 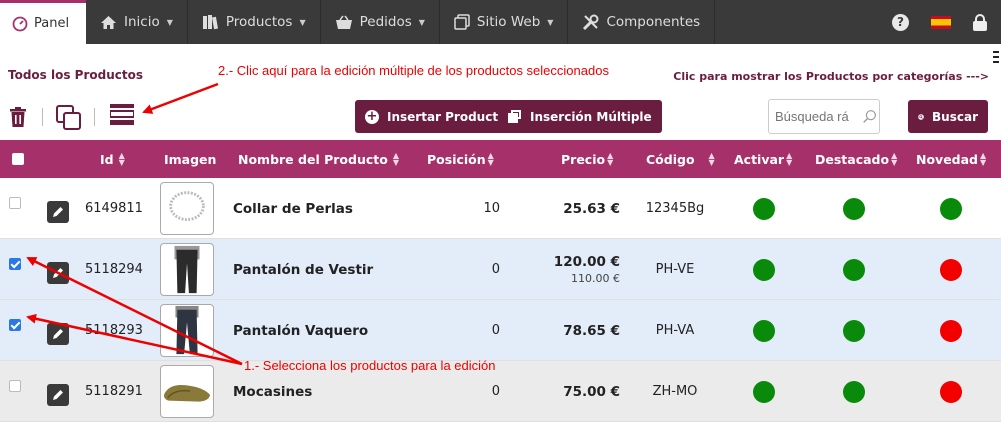 What do you see at coordinates (122, 115) in the screenshot?
I see `bulk-edit-icon` at bounding box center [122, 115].